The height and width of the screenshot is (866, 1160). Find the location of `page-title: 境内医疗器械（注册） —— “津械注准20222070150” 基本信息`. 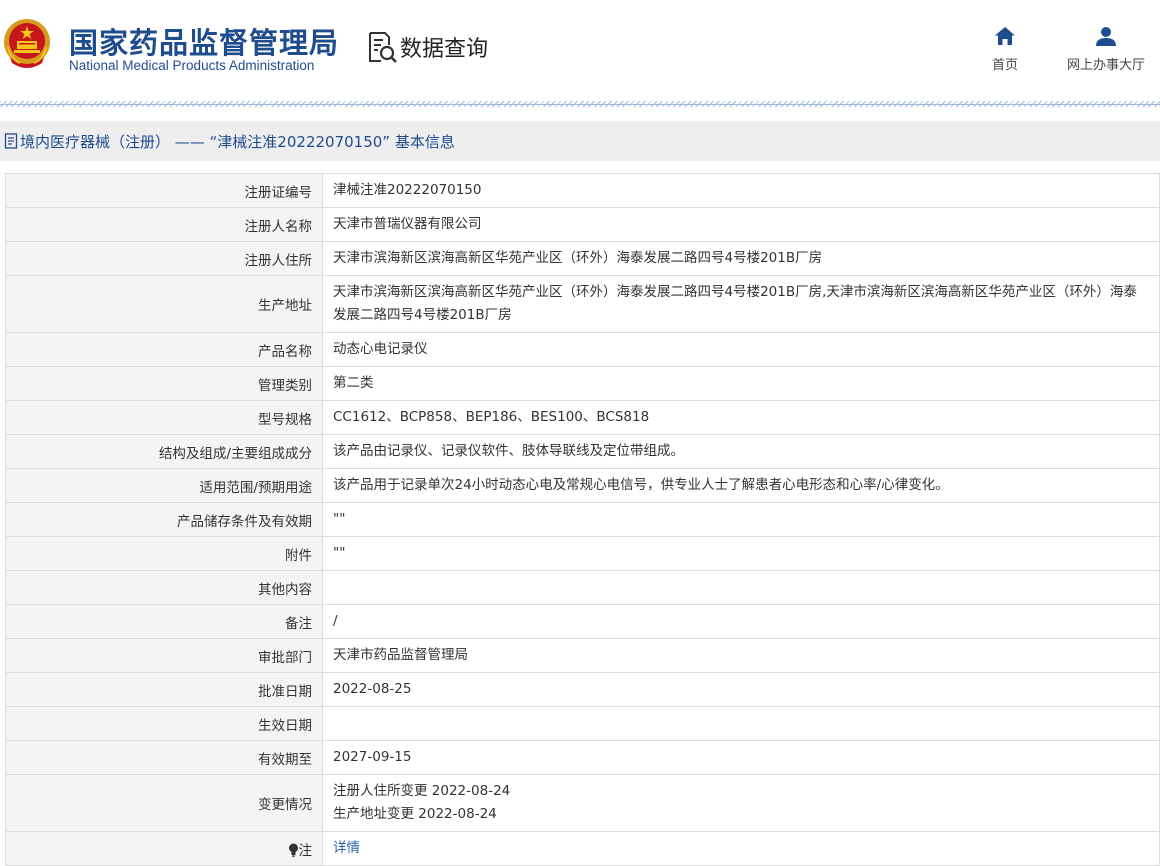

page-title: 境内医疗器械（注册） —— “津械注准20222070150” 基本信息 is located at coordinates (237, 141).